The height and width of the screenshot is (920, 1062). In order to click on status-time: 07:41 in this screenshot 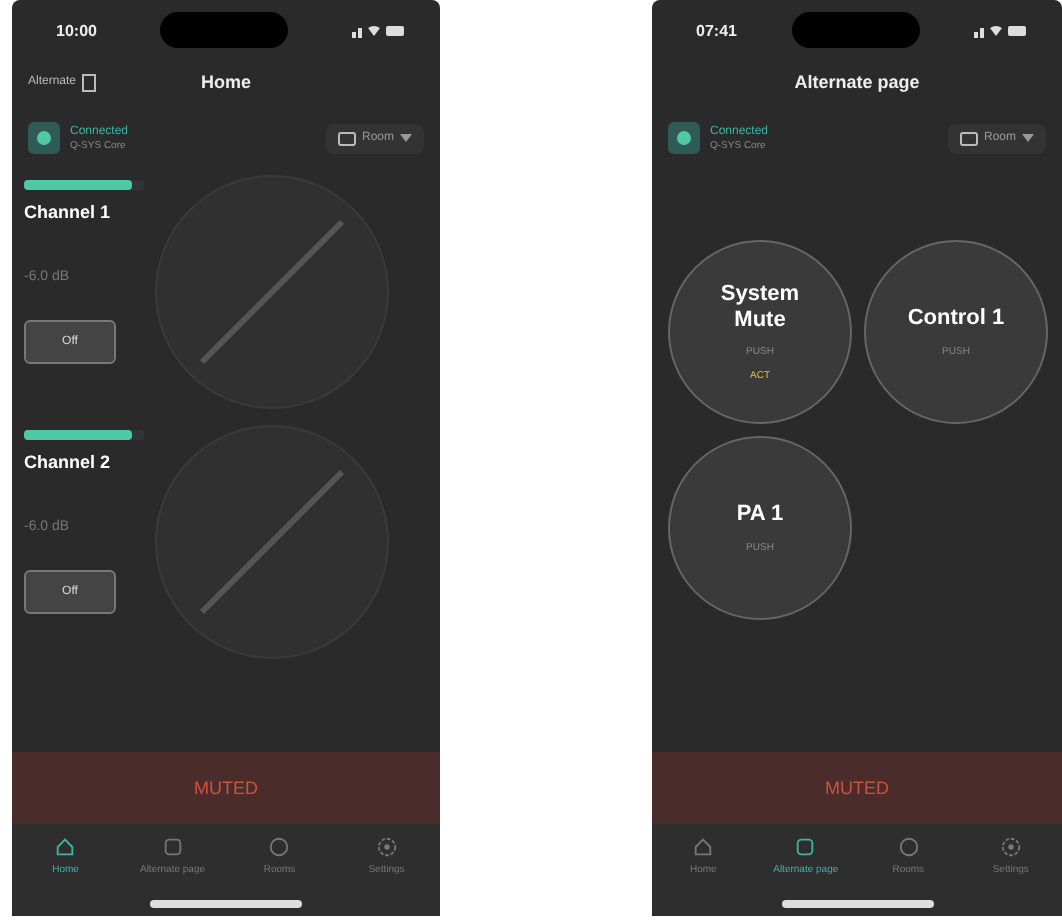, I will do `click(716, 30)`.